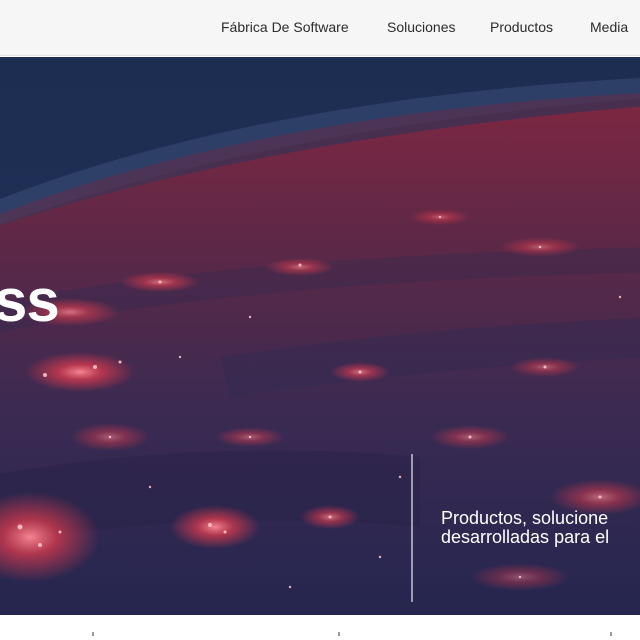  I want to click on nav-link-soluciones: Soluciones, so click(421, 27).